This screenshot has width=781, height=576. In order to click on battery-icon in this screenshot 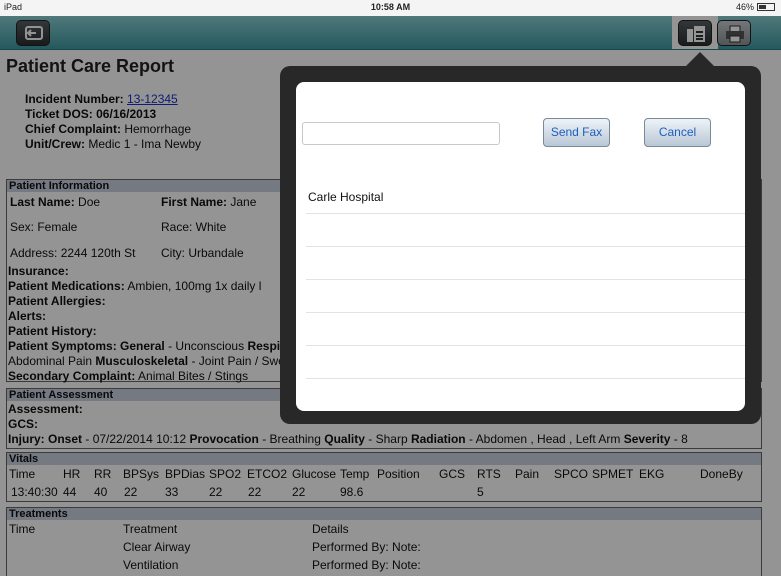, I will do `click(766, 7)`.